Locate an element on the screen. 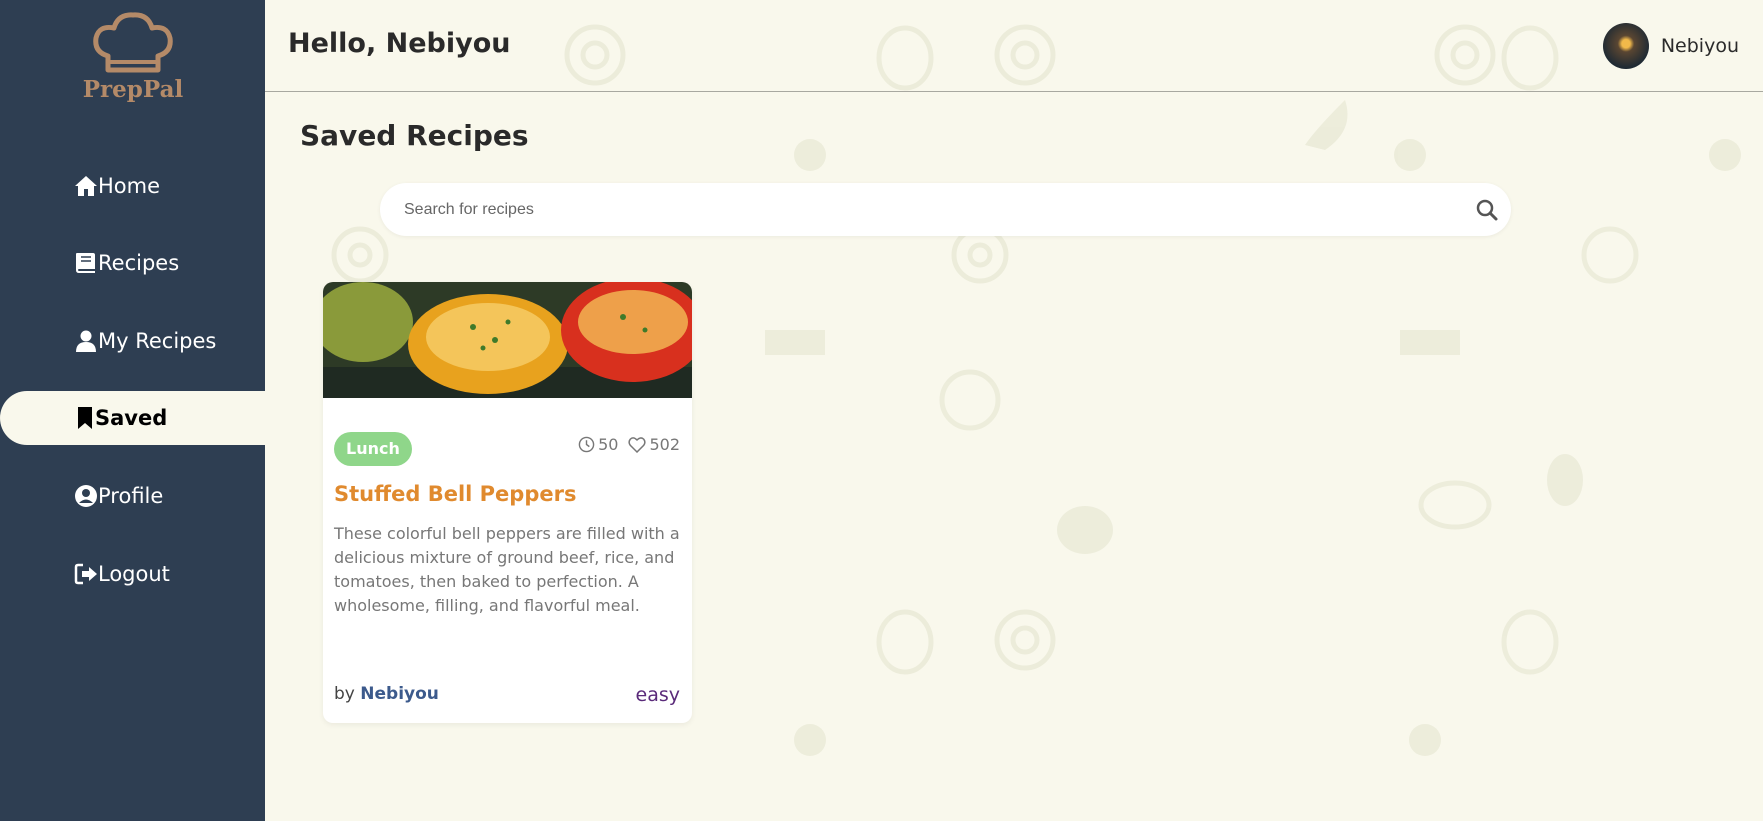 This screenshot has width=1763, height=821. recipe-title: Stuffed Bell Peppers is located at coordinates (455, 494).